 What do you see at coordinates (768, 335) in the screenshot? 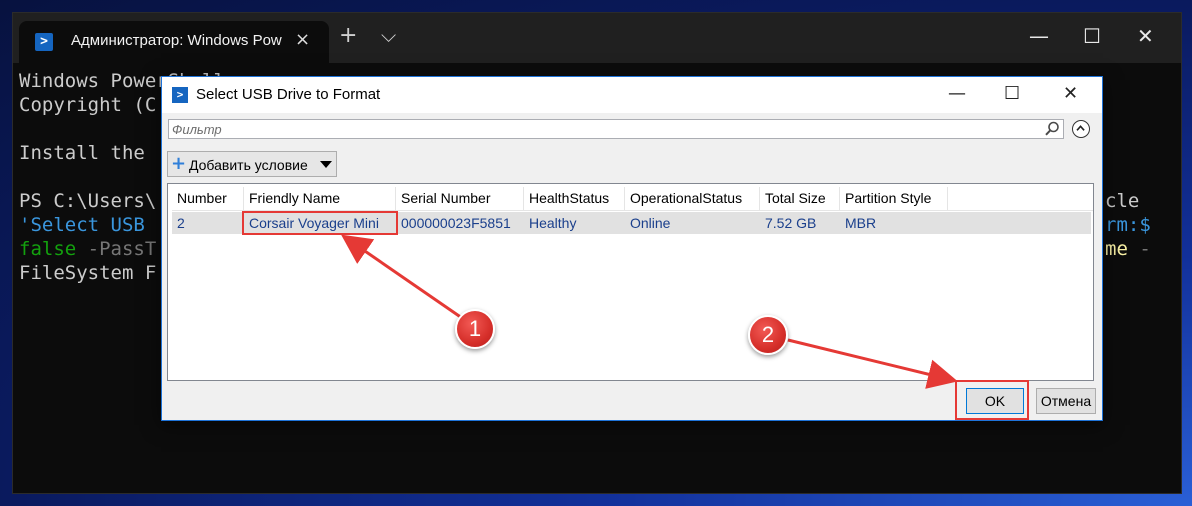
I see `annotation-badge-2: 2` at bounding box center [768, 335].